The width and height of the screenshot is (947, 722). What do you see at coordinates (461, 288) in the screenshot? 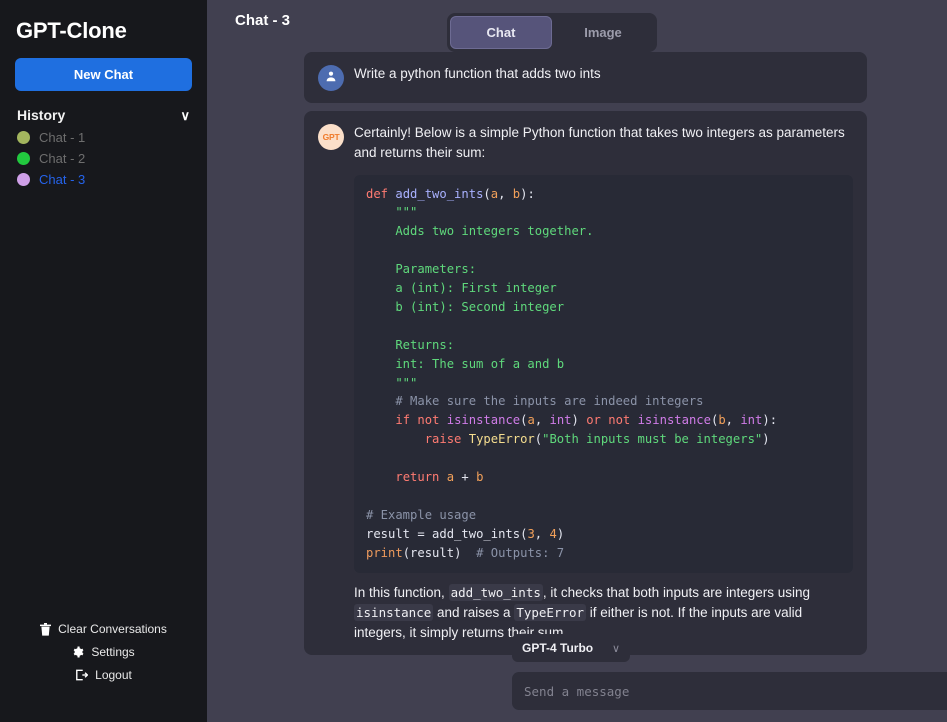
I see `code-token: a (int): First integer` at bounding box center [461, 288].